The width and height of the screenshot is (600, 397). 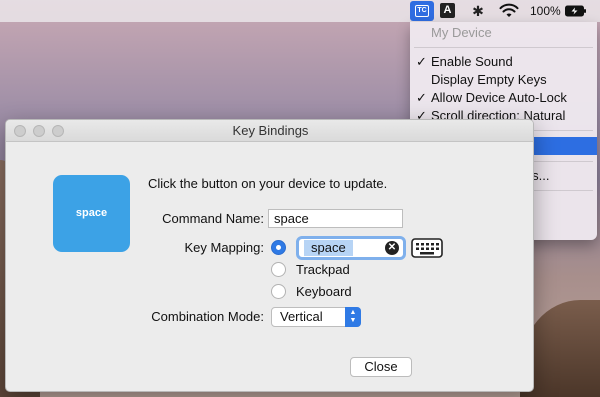 What do you see at coordinates (503, 47) in the screenshot?
I see `menu-separator` at bounding box center [503, 47].